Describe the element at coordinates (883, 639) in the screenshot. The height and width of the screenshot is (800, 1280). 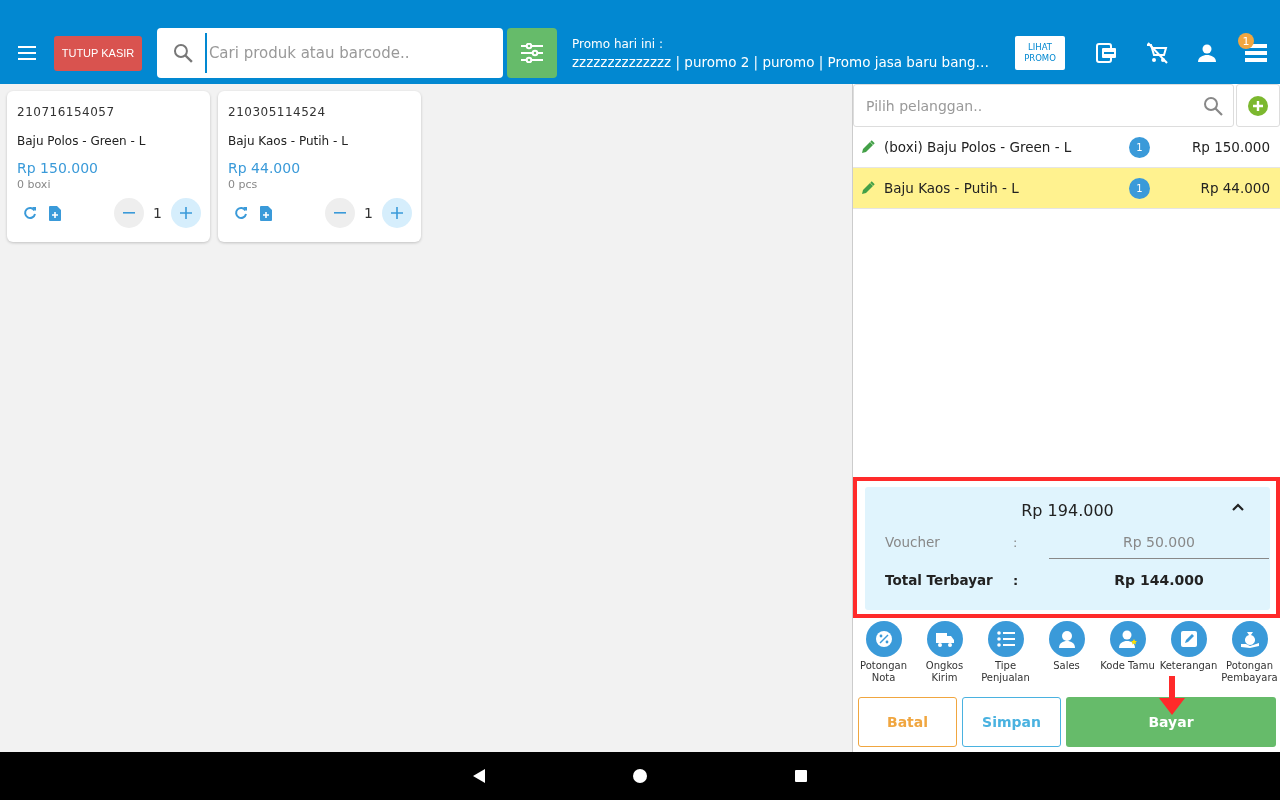
I see `percent-icon` at that location.